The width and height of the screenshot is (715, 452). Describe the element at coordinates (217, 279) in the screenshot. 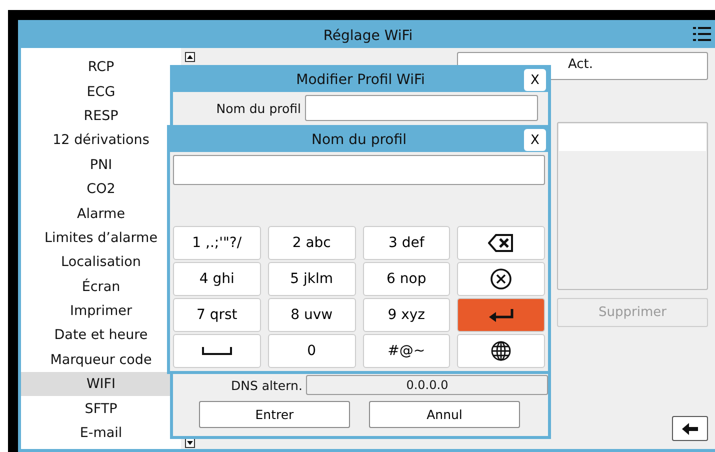

I see `key: 4 ghi` at that location.